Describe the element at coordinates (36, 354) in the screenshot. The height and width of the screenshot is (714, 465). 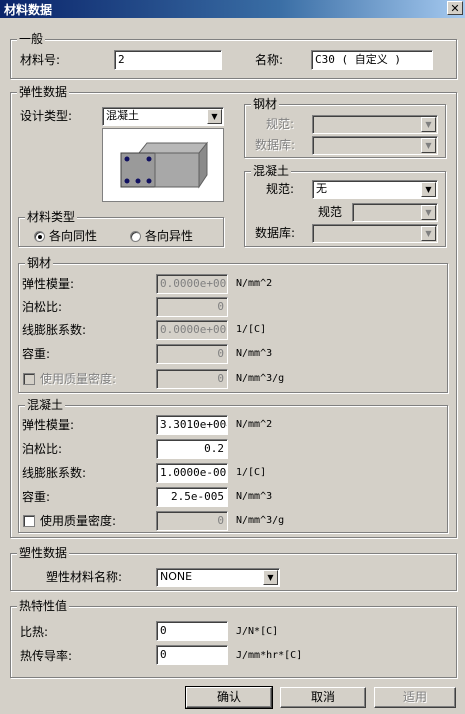
I see `steel-weight-label: 容重:` at that location.